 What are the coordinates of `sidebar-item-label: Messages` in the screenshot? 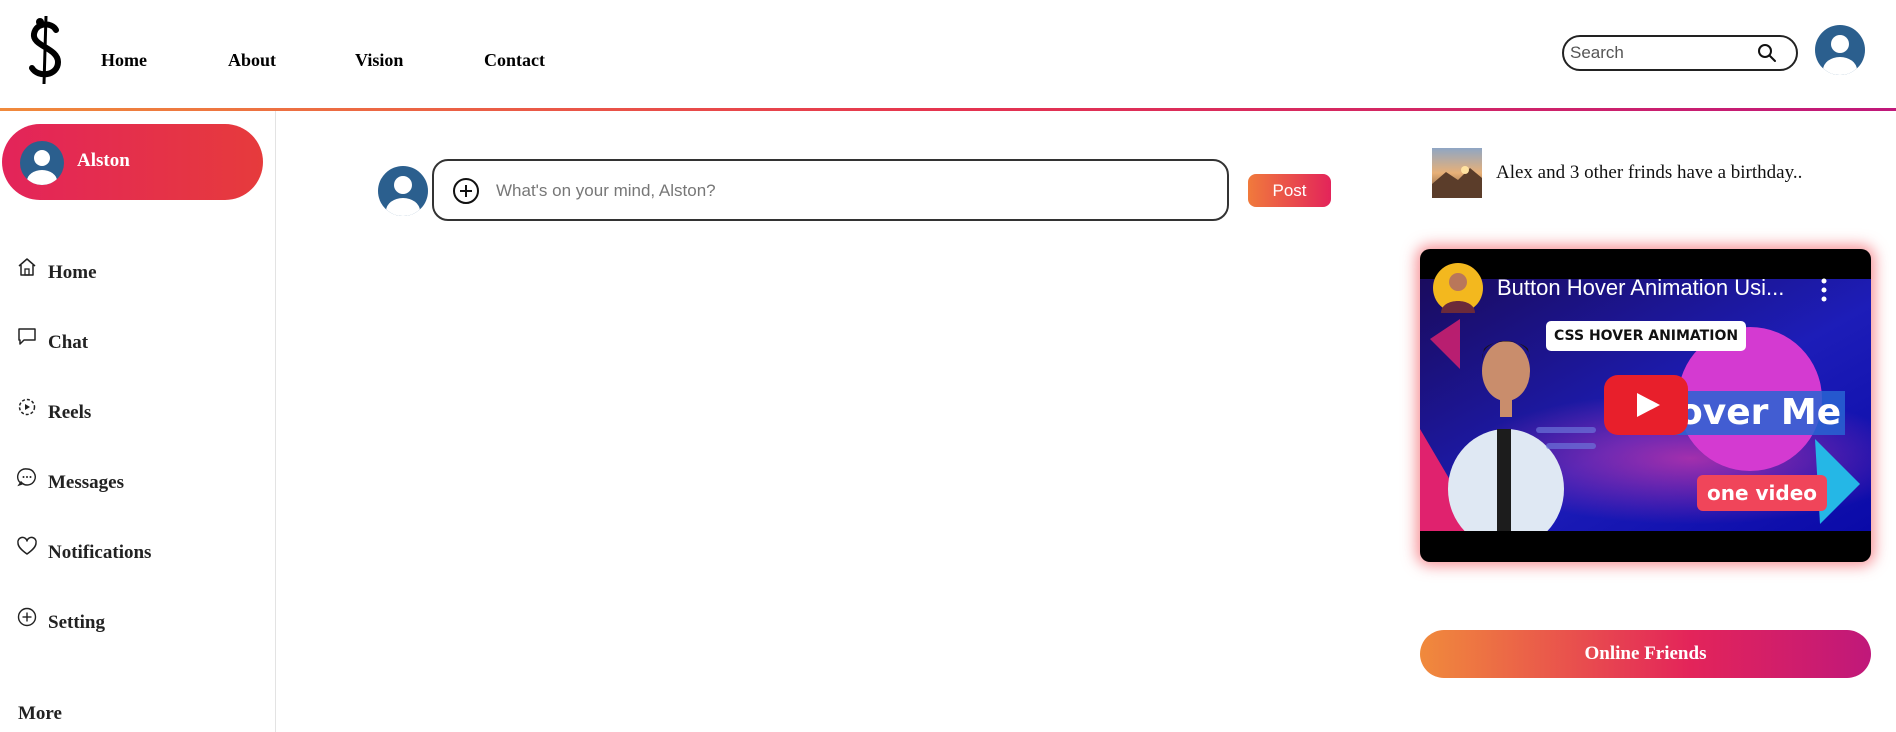 It's located at (86, 482).